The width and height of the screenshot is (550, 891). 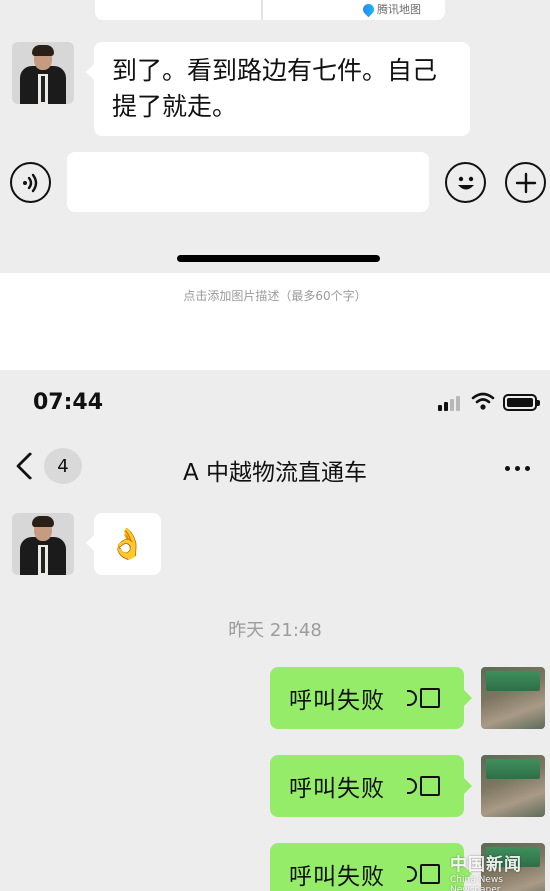 I want to click on location-card: 腾讯地图, so click(x=270, y=10).